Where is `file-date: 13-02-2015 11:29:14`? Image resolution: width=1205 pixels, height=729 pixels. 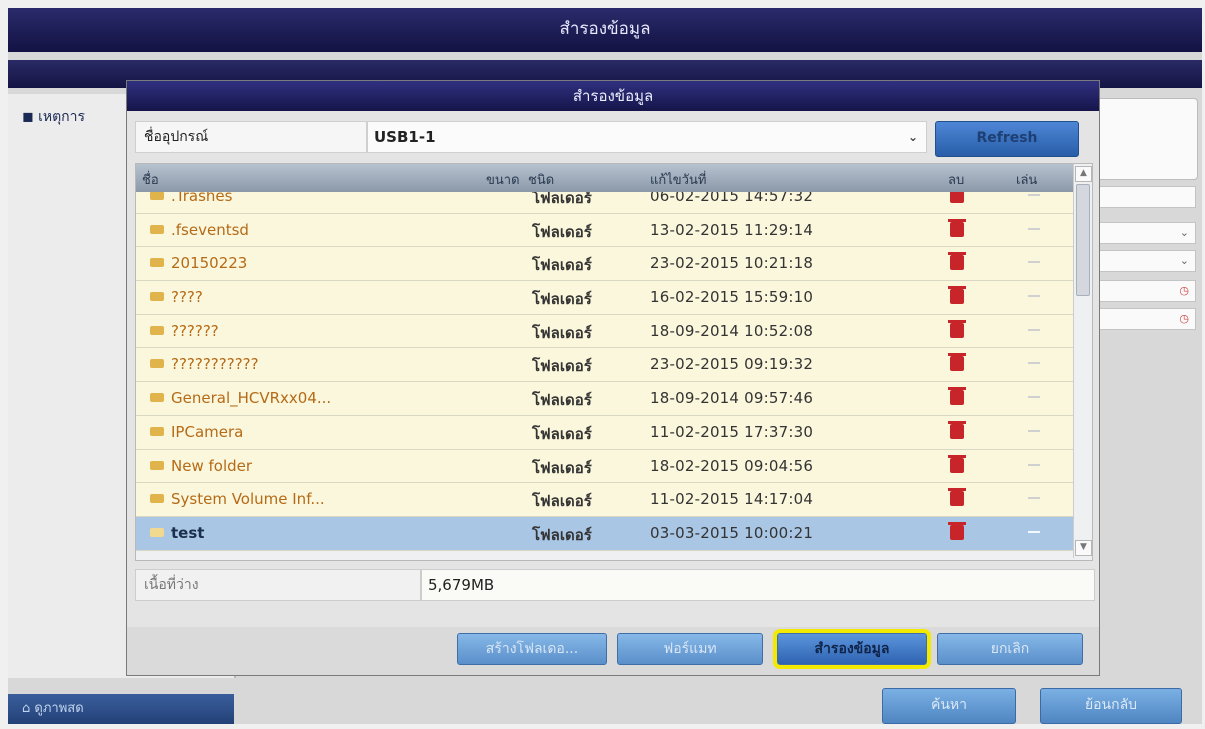 file-date: 13-02-2015 11:29:14 is located at coordinates (731, 230).